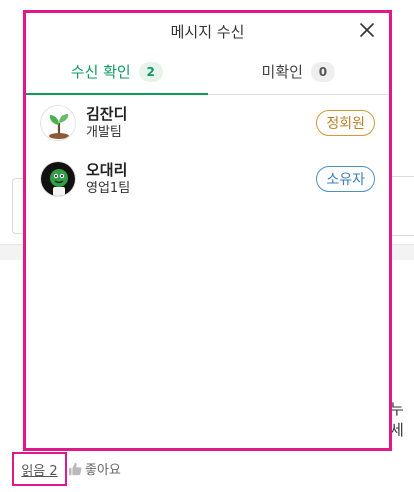  Describe the element at coordinates (100, 72) in the screenshot. I see `tab-received-label: 수신 확인` at that location.